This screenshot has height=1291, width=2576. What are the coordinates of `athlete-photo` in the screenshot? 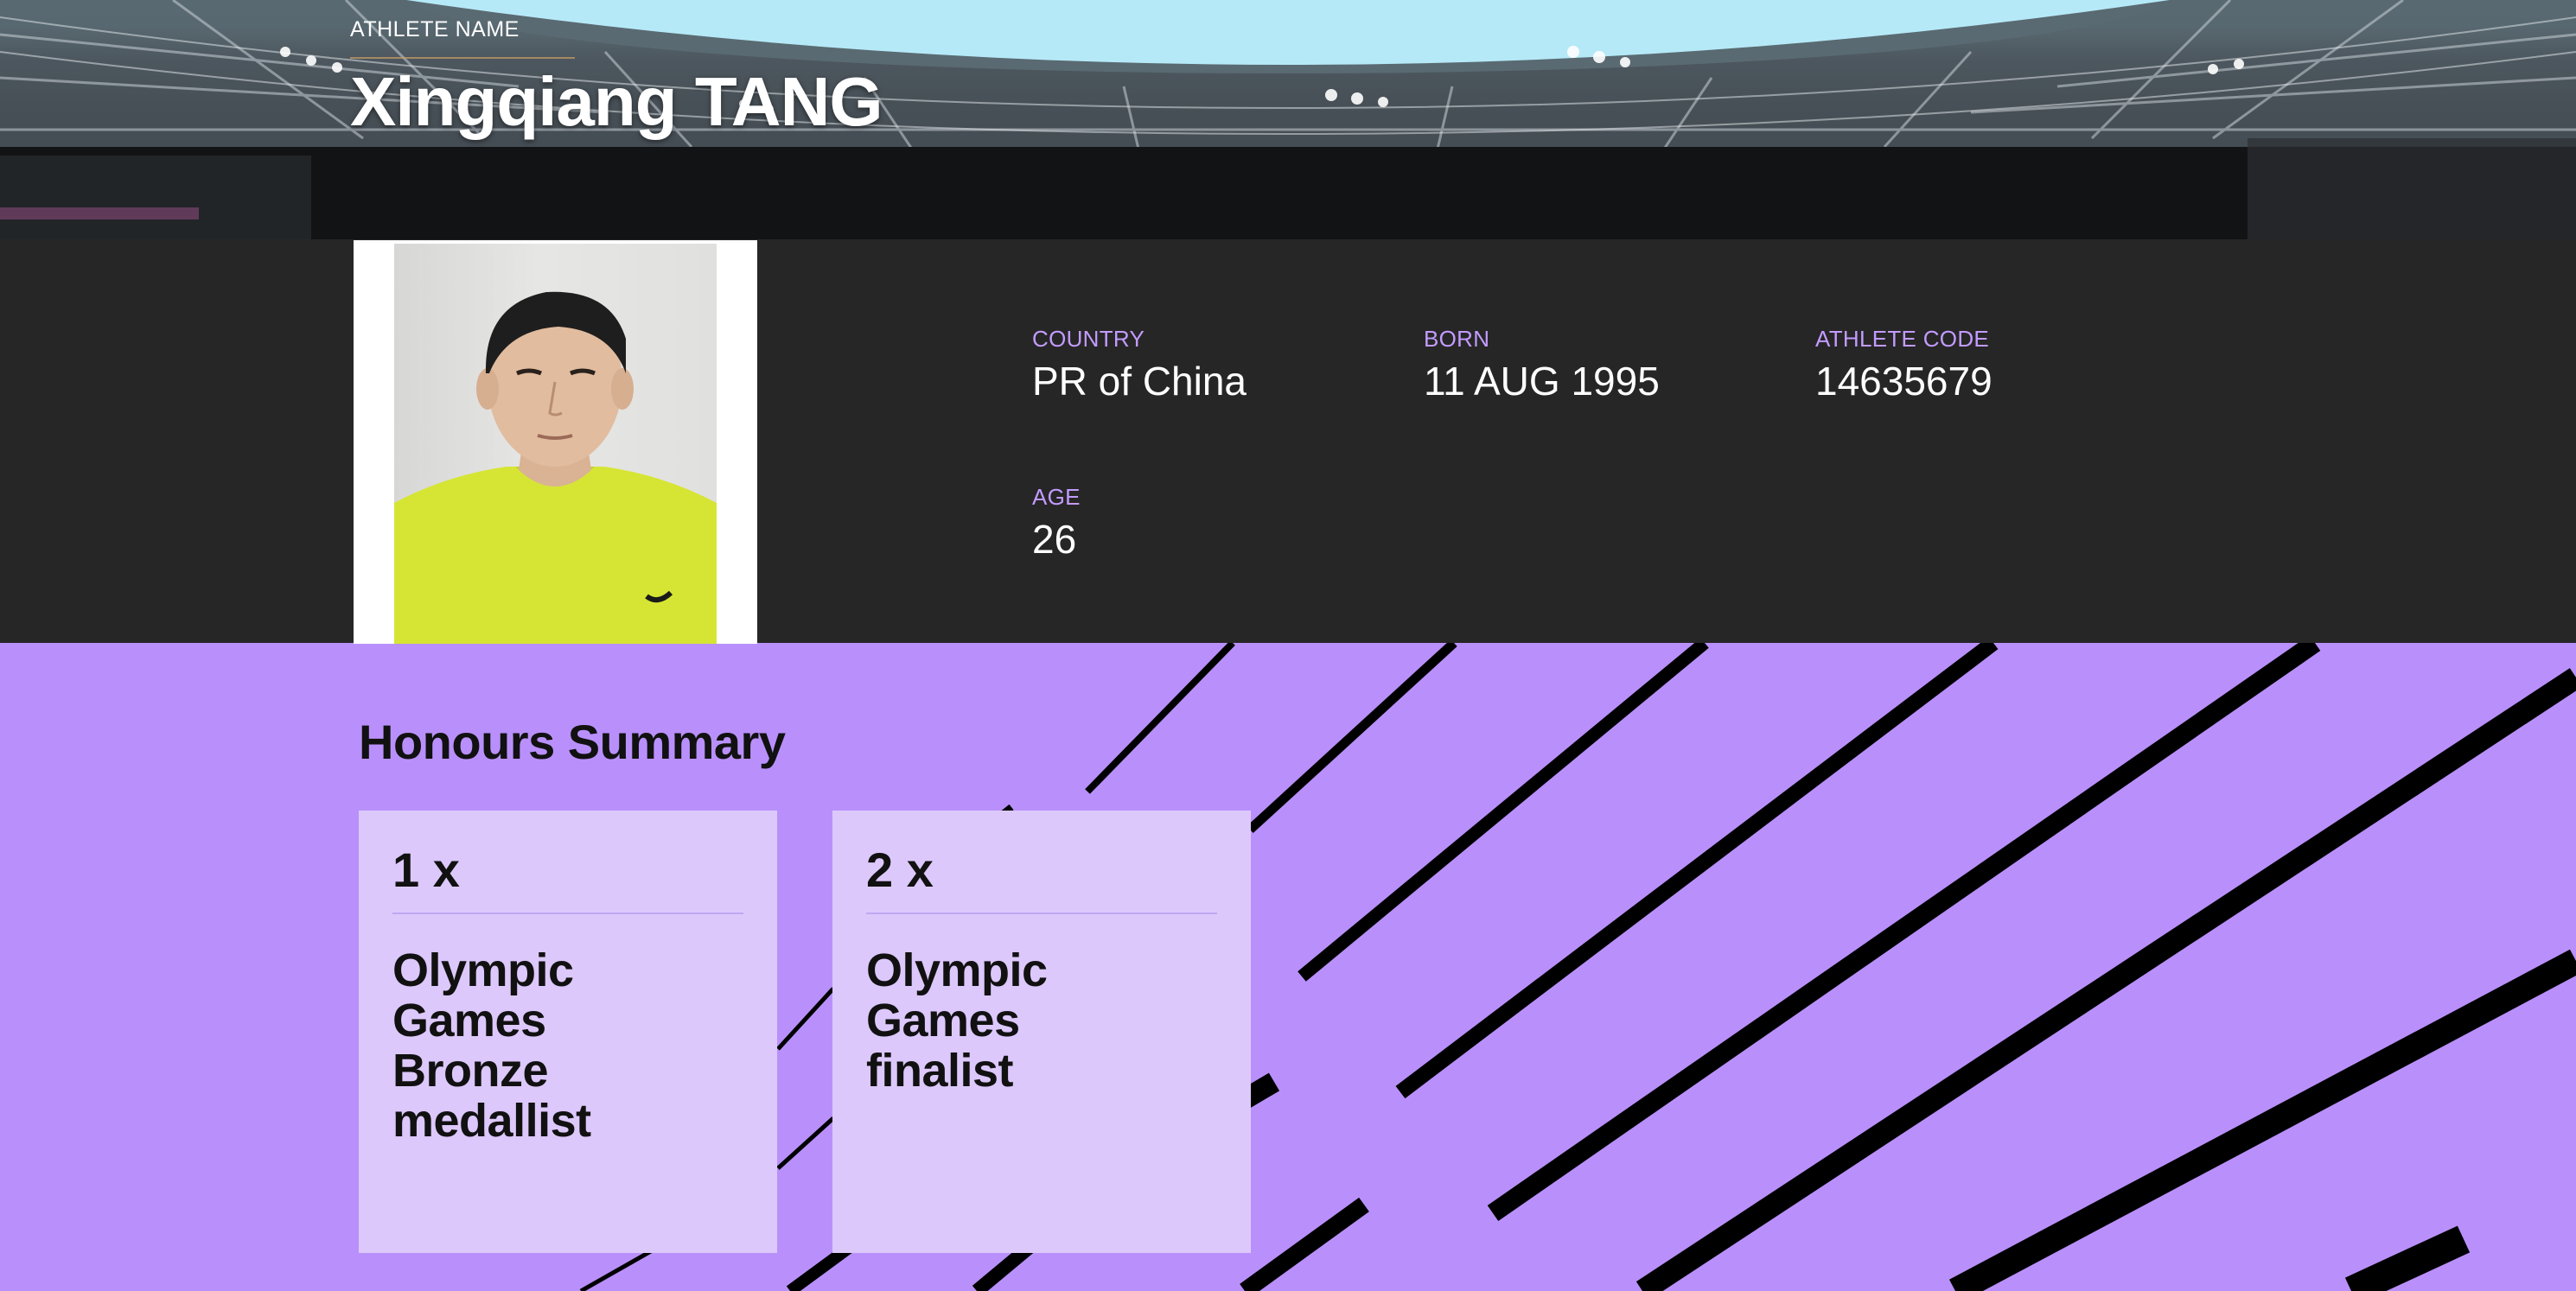 It's located at (555, 444).